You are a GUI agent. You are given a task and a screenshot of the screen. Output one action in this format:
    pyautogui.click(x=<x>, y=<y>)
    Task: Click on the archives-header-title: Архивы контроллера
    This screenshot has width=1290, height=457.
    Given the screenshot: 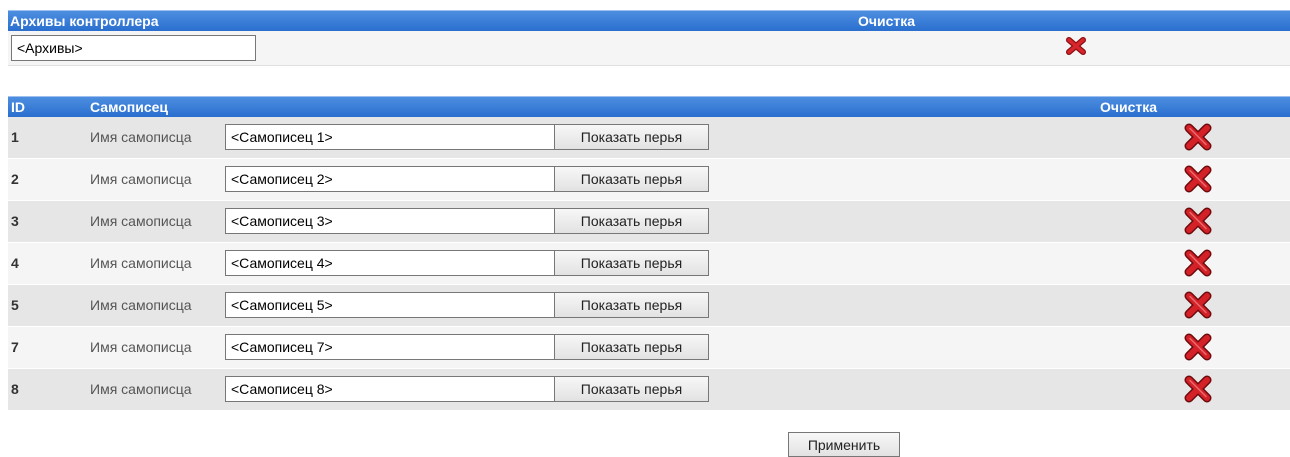 What is the action you would take?
    pyautogui.click(x=84, y=21)
    